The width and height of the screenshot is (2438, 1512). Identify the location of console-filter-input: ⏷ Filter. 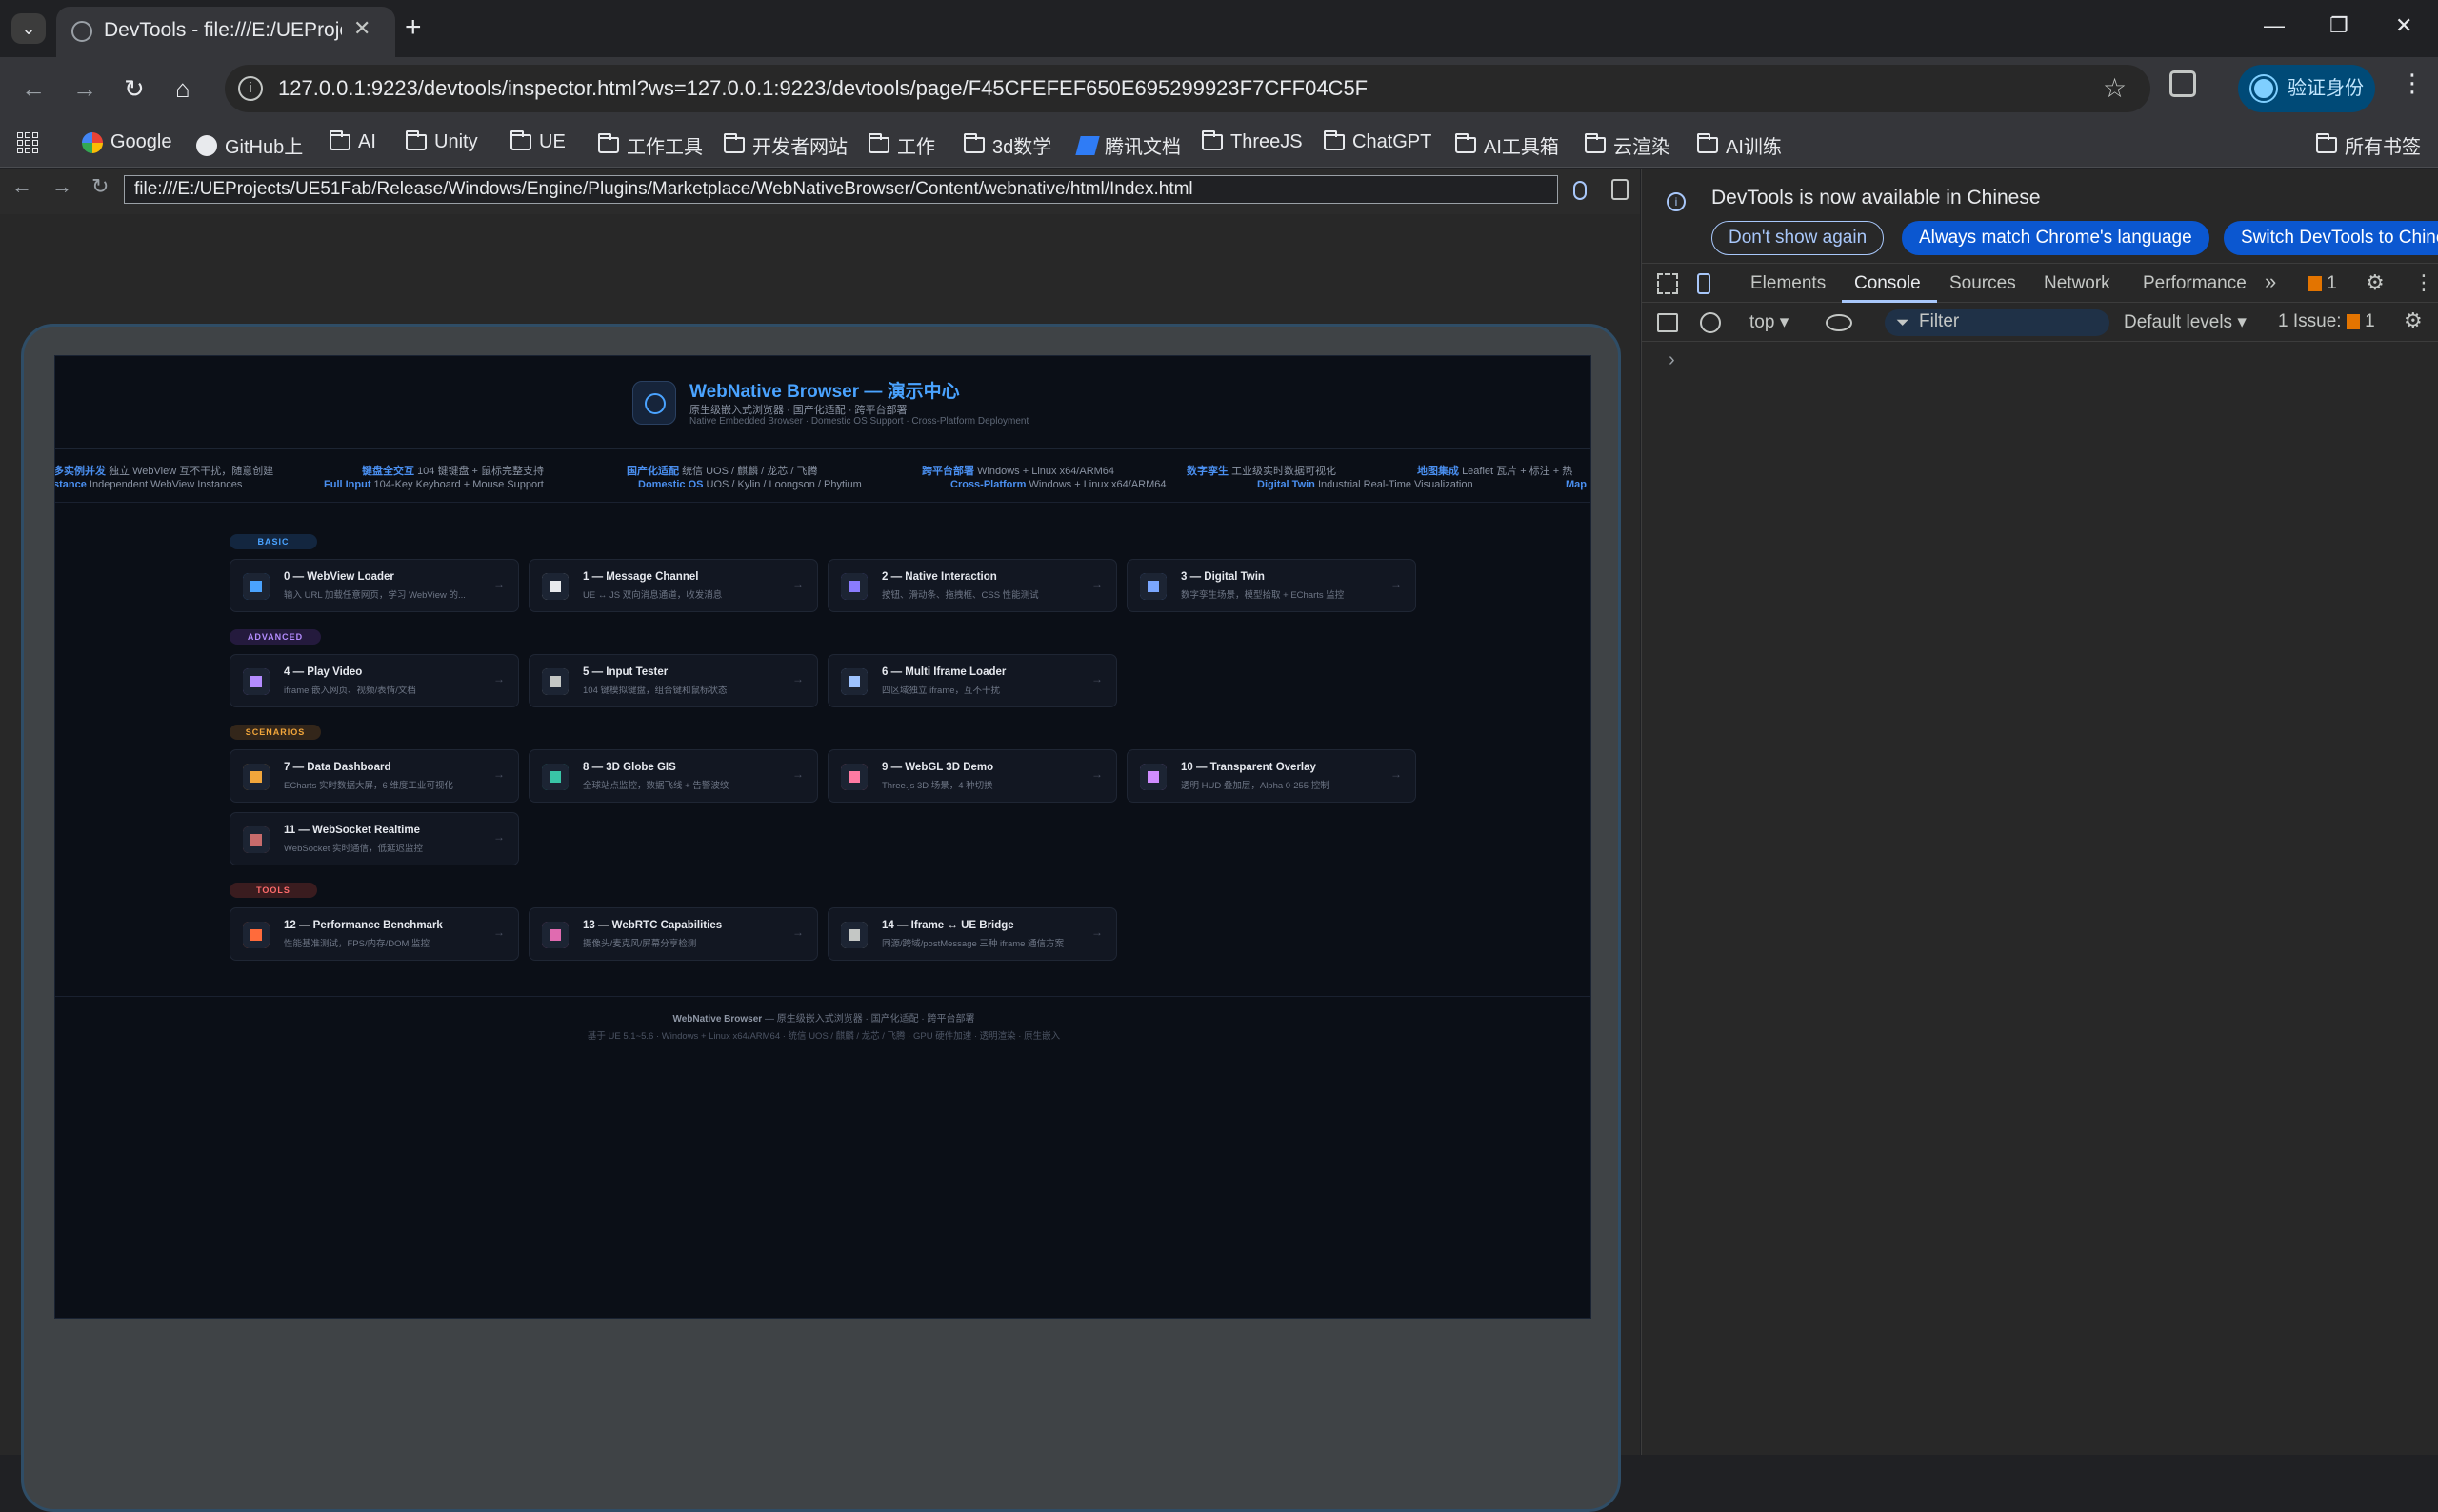
(1997, 322).